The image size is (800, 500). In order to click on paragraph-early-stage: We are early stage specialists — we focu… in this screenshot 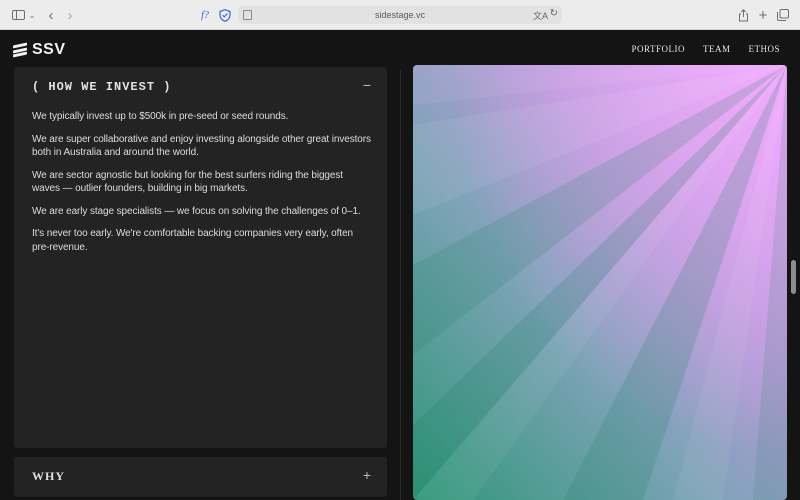, I will do `click(196, 211)`.